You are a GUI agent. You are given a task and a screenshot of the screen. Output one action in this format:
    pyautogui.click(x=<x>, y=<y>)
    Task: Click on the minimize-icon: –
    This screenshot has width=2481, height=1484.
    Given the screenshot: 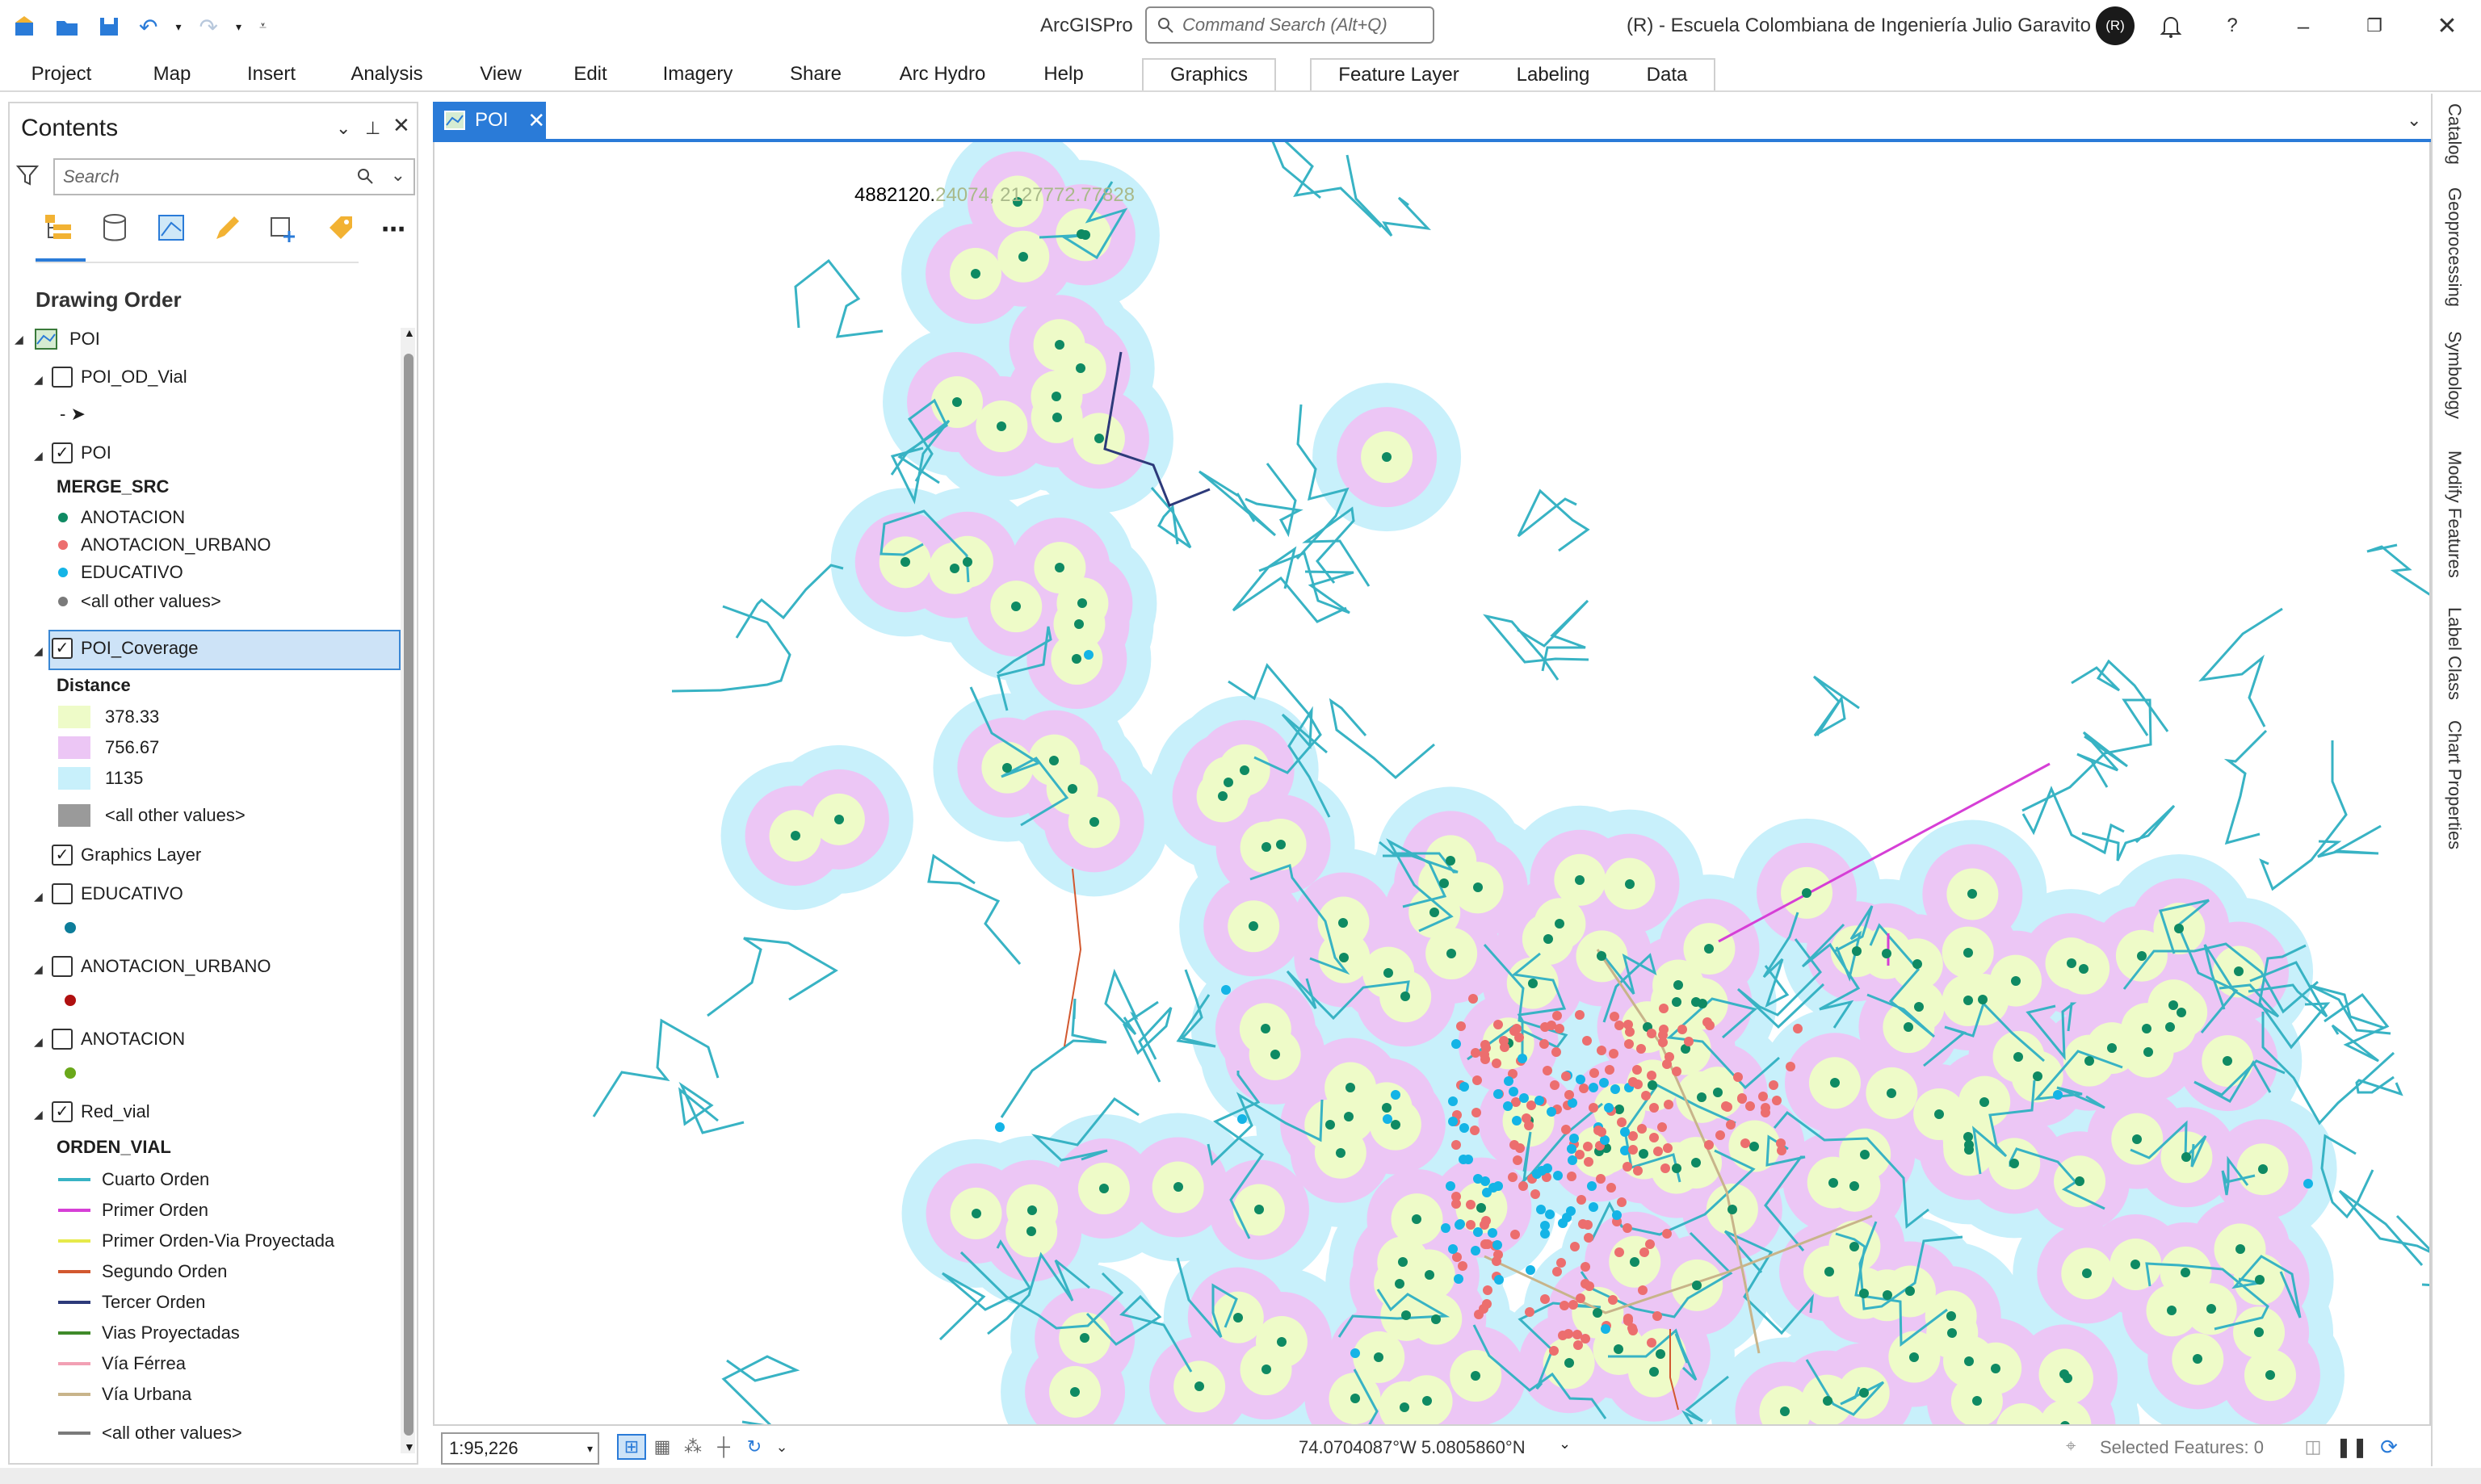 What is the action you would take?
    pyautogui.click(x=2303, y=25)
    